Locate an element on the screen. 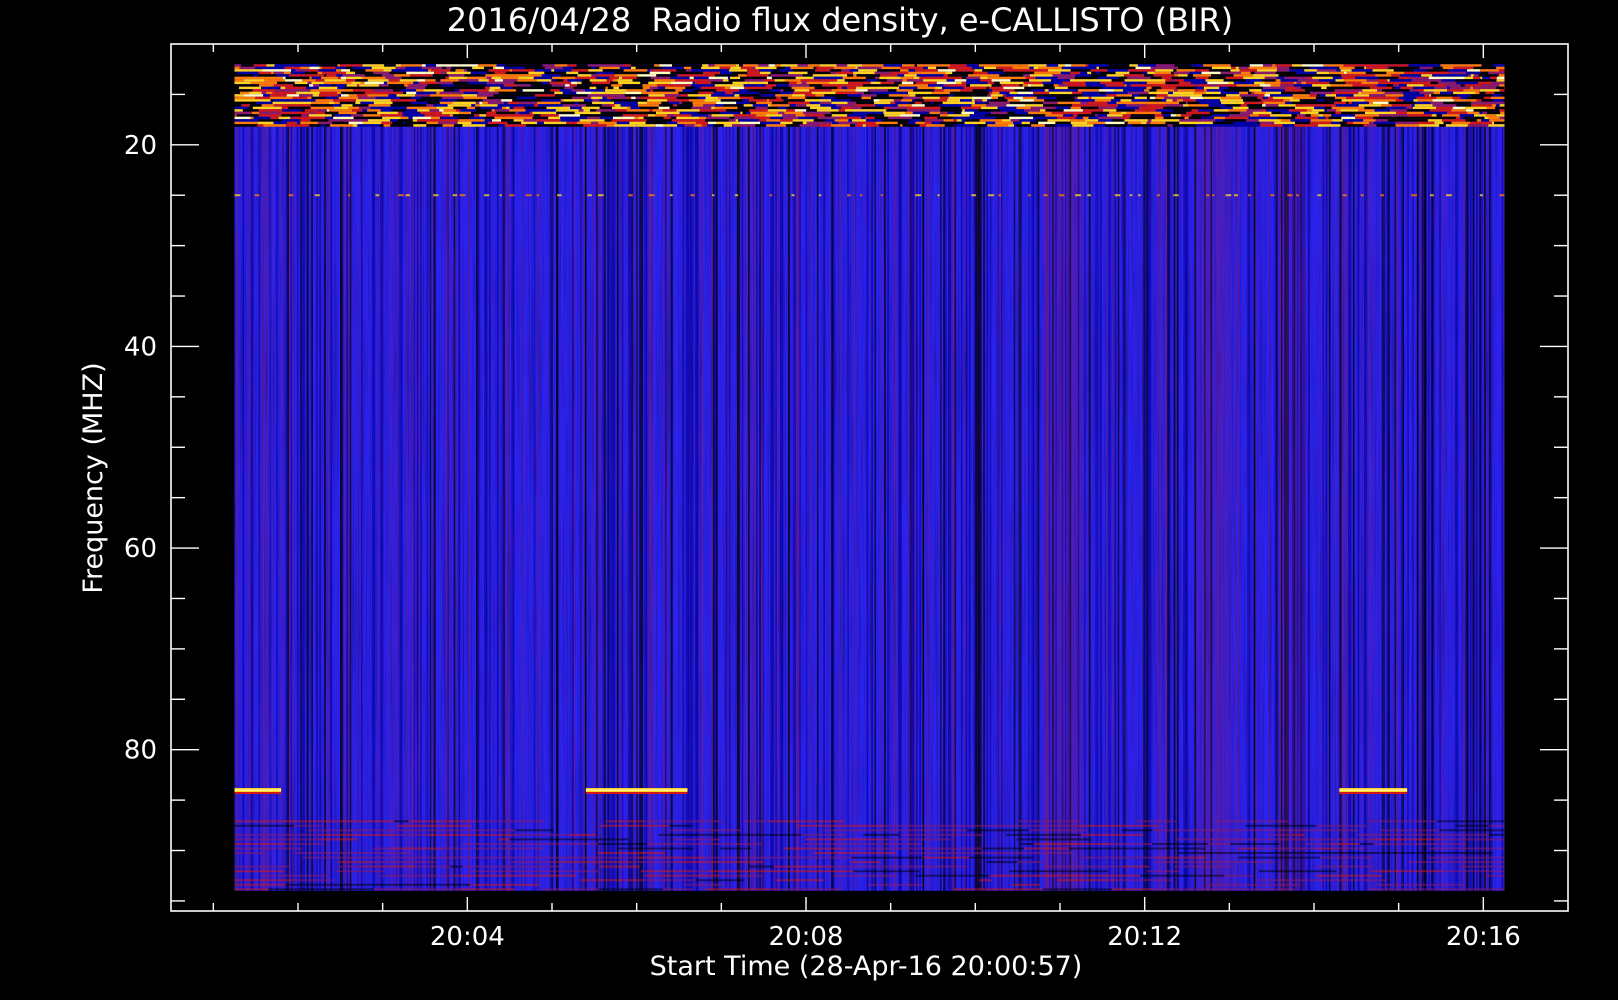  y-tick-label: 20 is located at coordinates (140, 146).